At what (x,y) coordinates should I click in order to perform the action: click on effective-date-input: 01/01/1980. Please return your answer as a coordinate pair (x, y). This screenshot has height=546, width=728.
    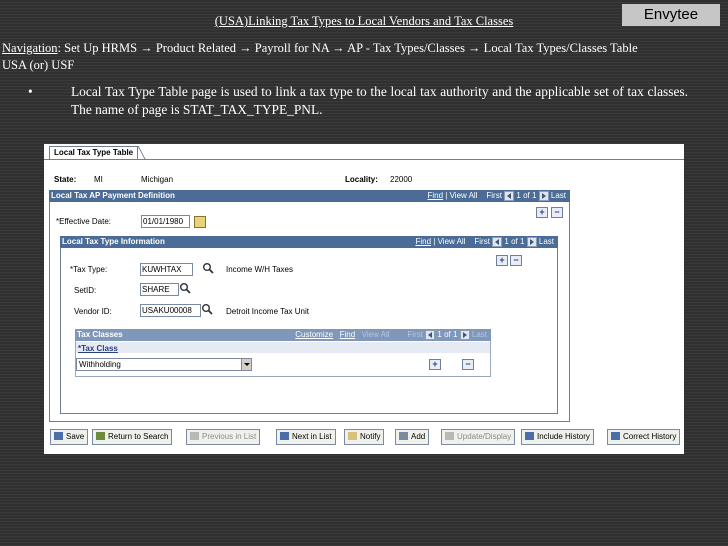
    Looking at the image, I should click on (165, 221).